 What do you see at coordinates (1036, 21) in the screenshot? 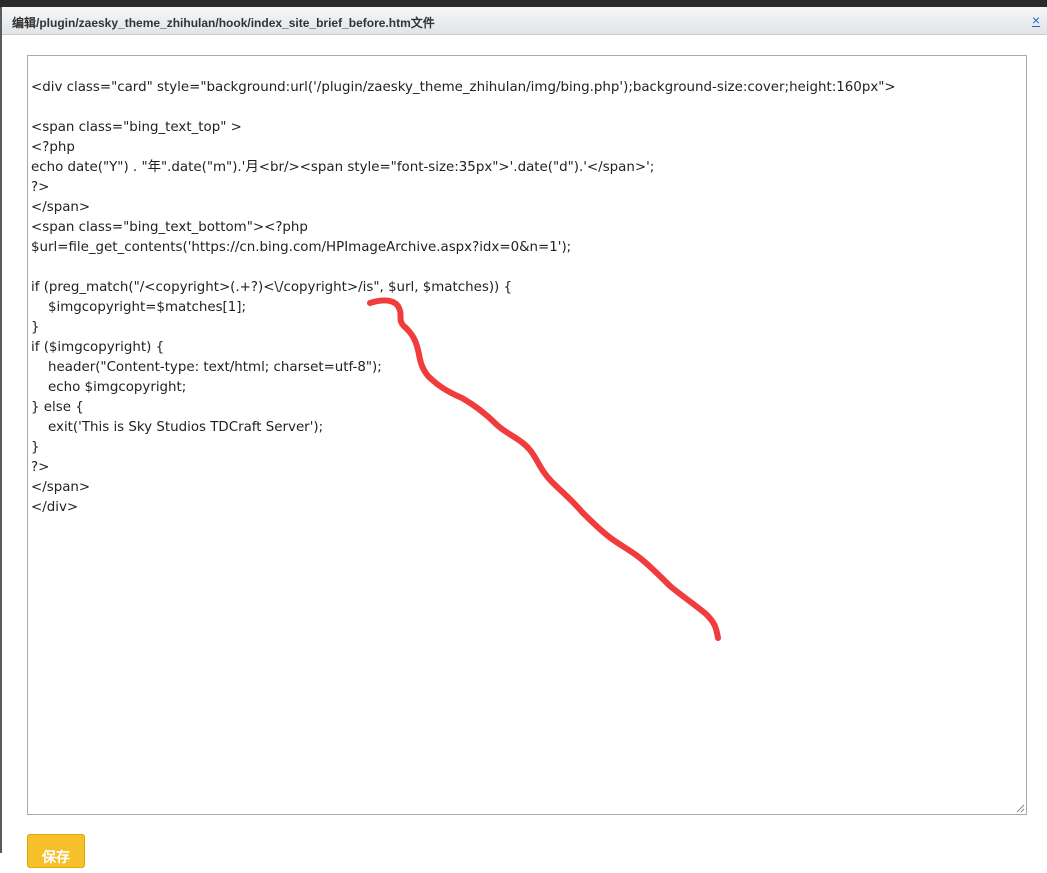
I see `close-button: ×` at bounding box center [1036, 21].